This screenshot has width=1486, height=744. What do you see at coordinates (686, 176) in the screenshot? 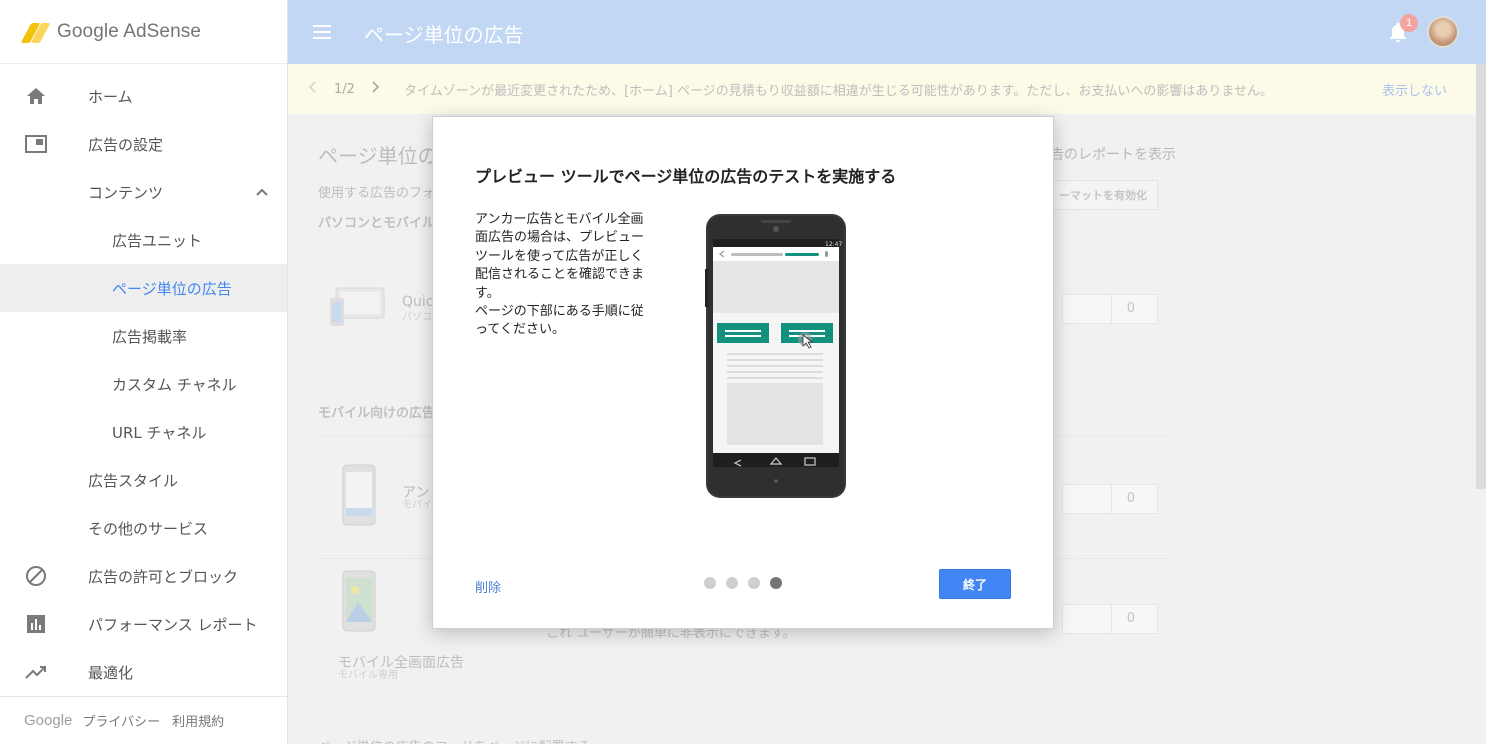
I see `dialog-title: プレビュー ツールでページ単位の広告のテストを実施する` at bounding box center [686, 176].